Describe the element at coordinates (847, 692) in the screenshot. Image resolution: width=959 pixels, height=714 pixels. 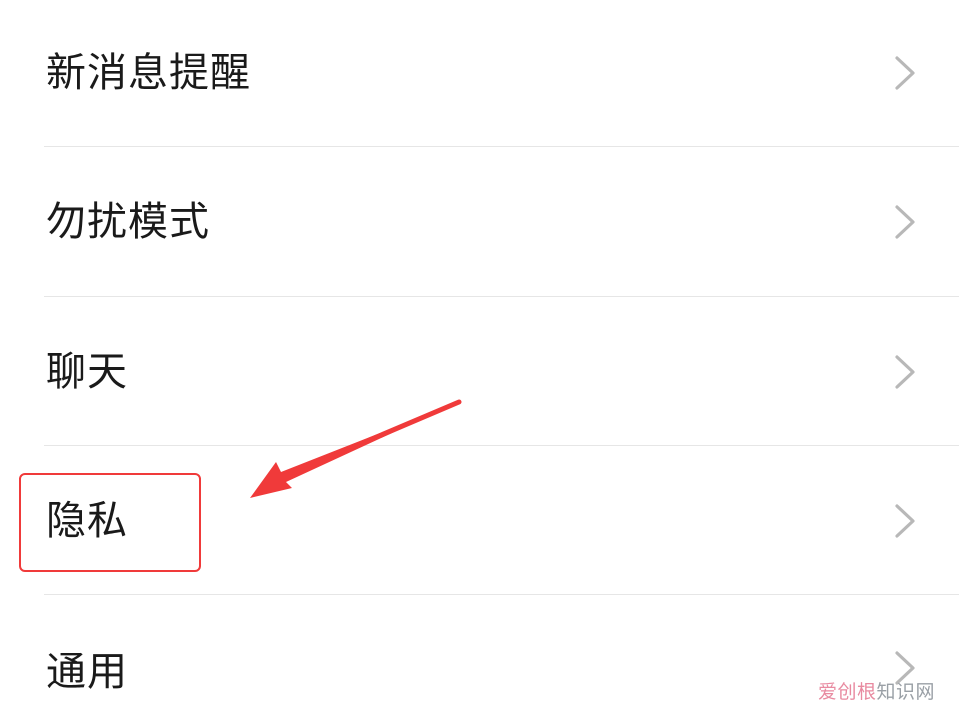
I see `watermark-accent: 爱创根` at that location.